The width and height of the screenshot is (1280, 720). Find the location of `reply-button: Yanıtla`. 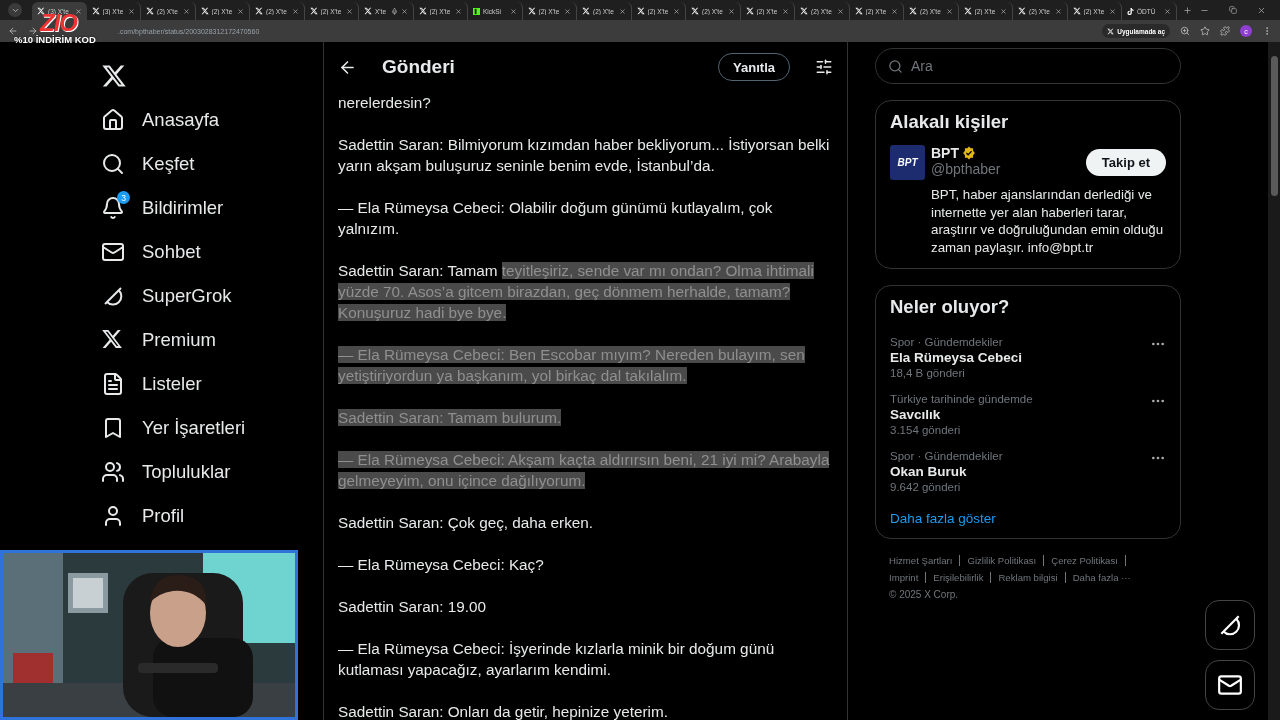

reply-button: Yanıtla is located at coordinates (754, 67).